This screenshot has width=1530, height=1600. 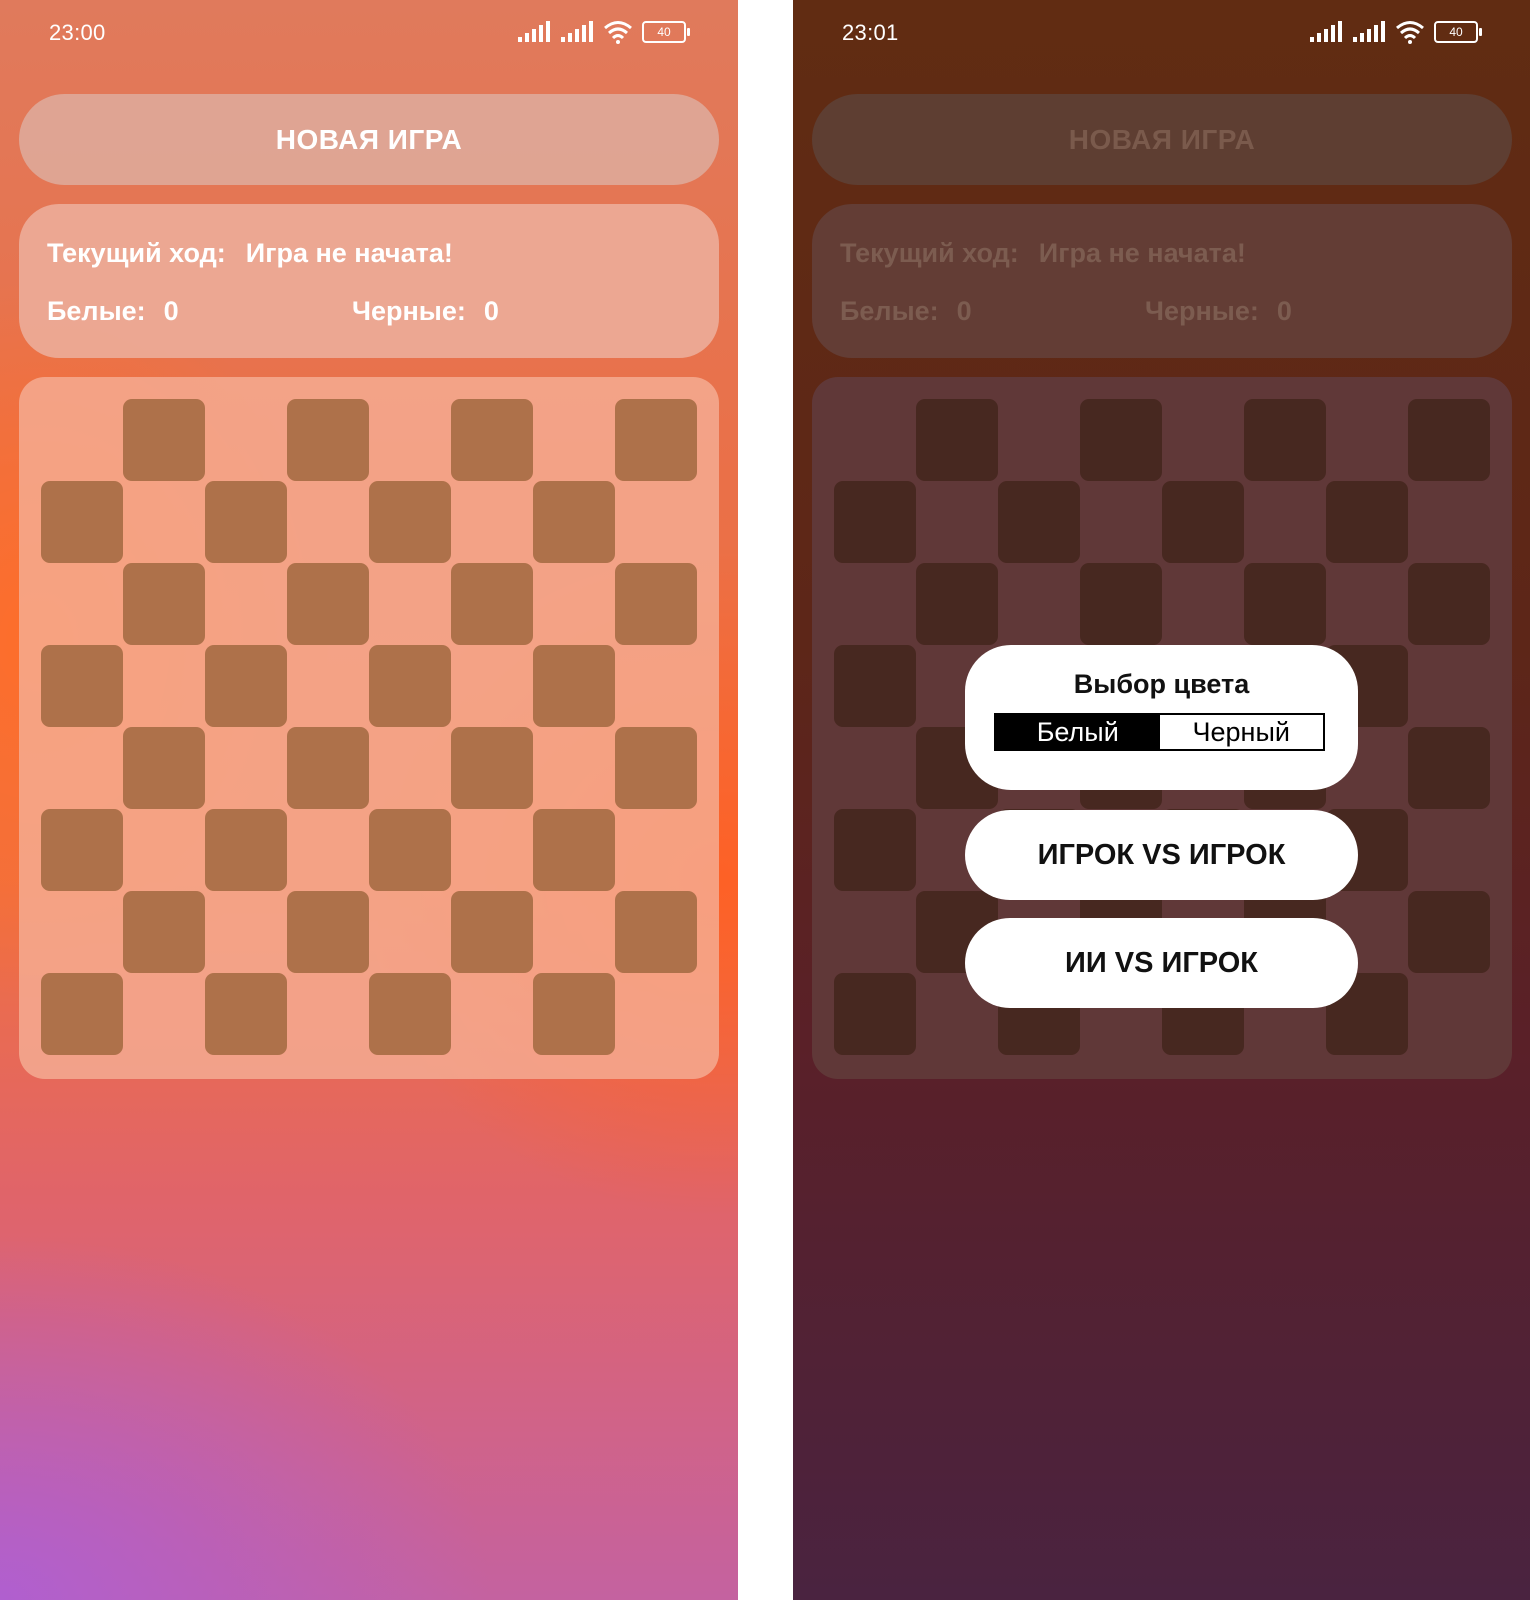 What do you see at coordinates (1161, 684) in the screenshot?
I see `color-choice-title: Выбор цвета` at bounding box center [1161, 684].